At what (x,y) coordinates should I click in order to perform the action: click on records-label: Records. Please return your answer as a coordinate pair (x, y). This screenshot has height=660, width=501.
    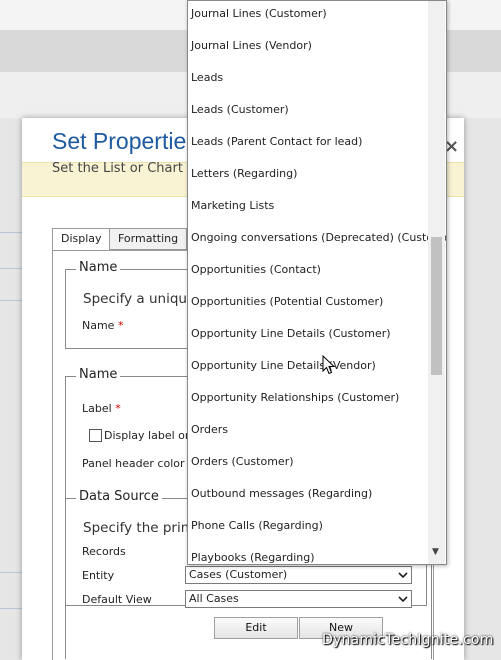
    Looking at the image, I should click on (104, 551).